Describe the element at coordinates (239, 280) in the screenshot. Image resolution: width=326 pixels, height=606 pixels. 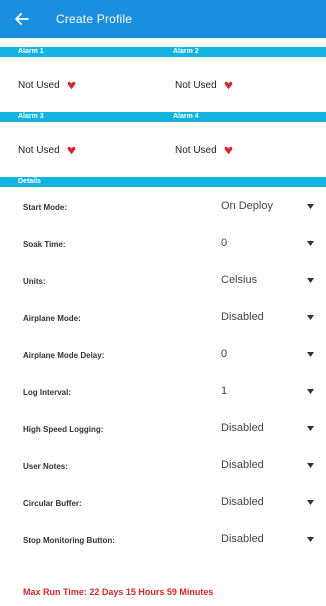
I see `setting-value: Celsius` at that location.